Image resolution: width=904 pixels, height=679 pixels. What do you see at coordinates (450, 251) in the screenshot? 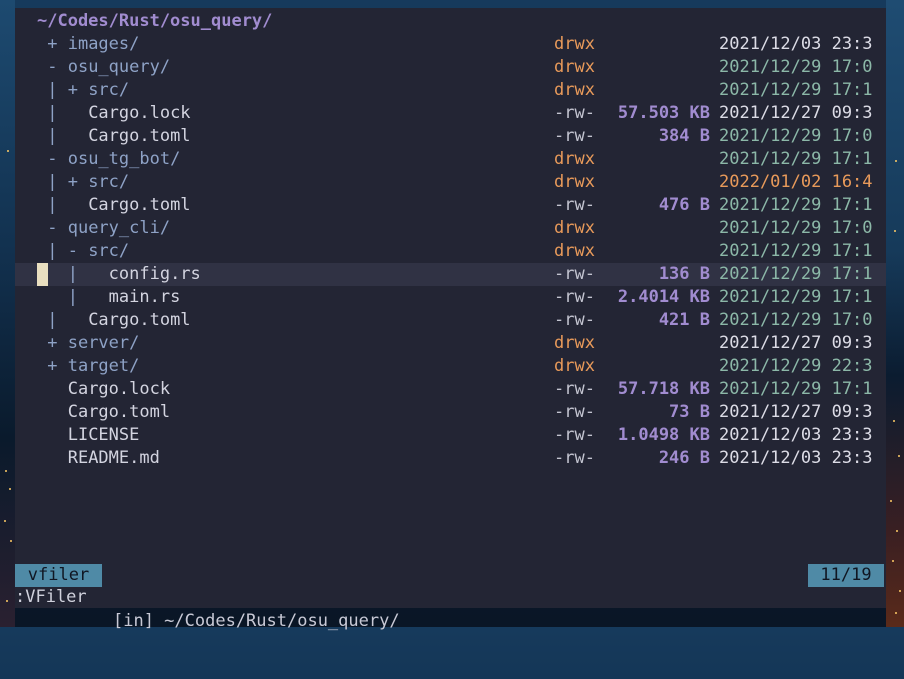
I see `tree-row-directory: | - src/drwx 2021/12/29 17:1` at bounding box center [450, 251].